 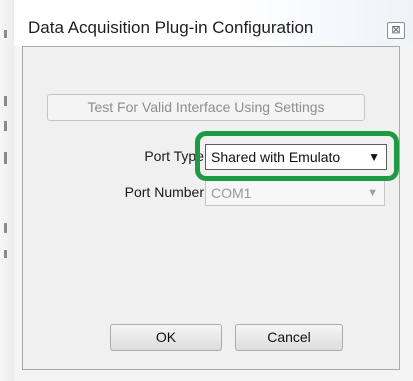 I want to click on dialog-title: Data Acquisition Plug-in Configuration, so click(x=171, y=27).